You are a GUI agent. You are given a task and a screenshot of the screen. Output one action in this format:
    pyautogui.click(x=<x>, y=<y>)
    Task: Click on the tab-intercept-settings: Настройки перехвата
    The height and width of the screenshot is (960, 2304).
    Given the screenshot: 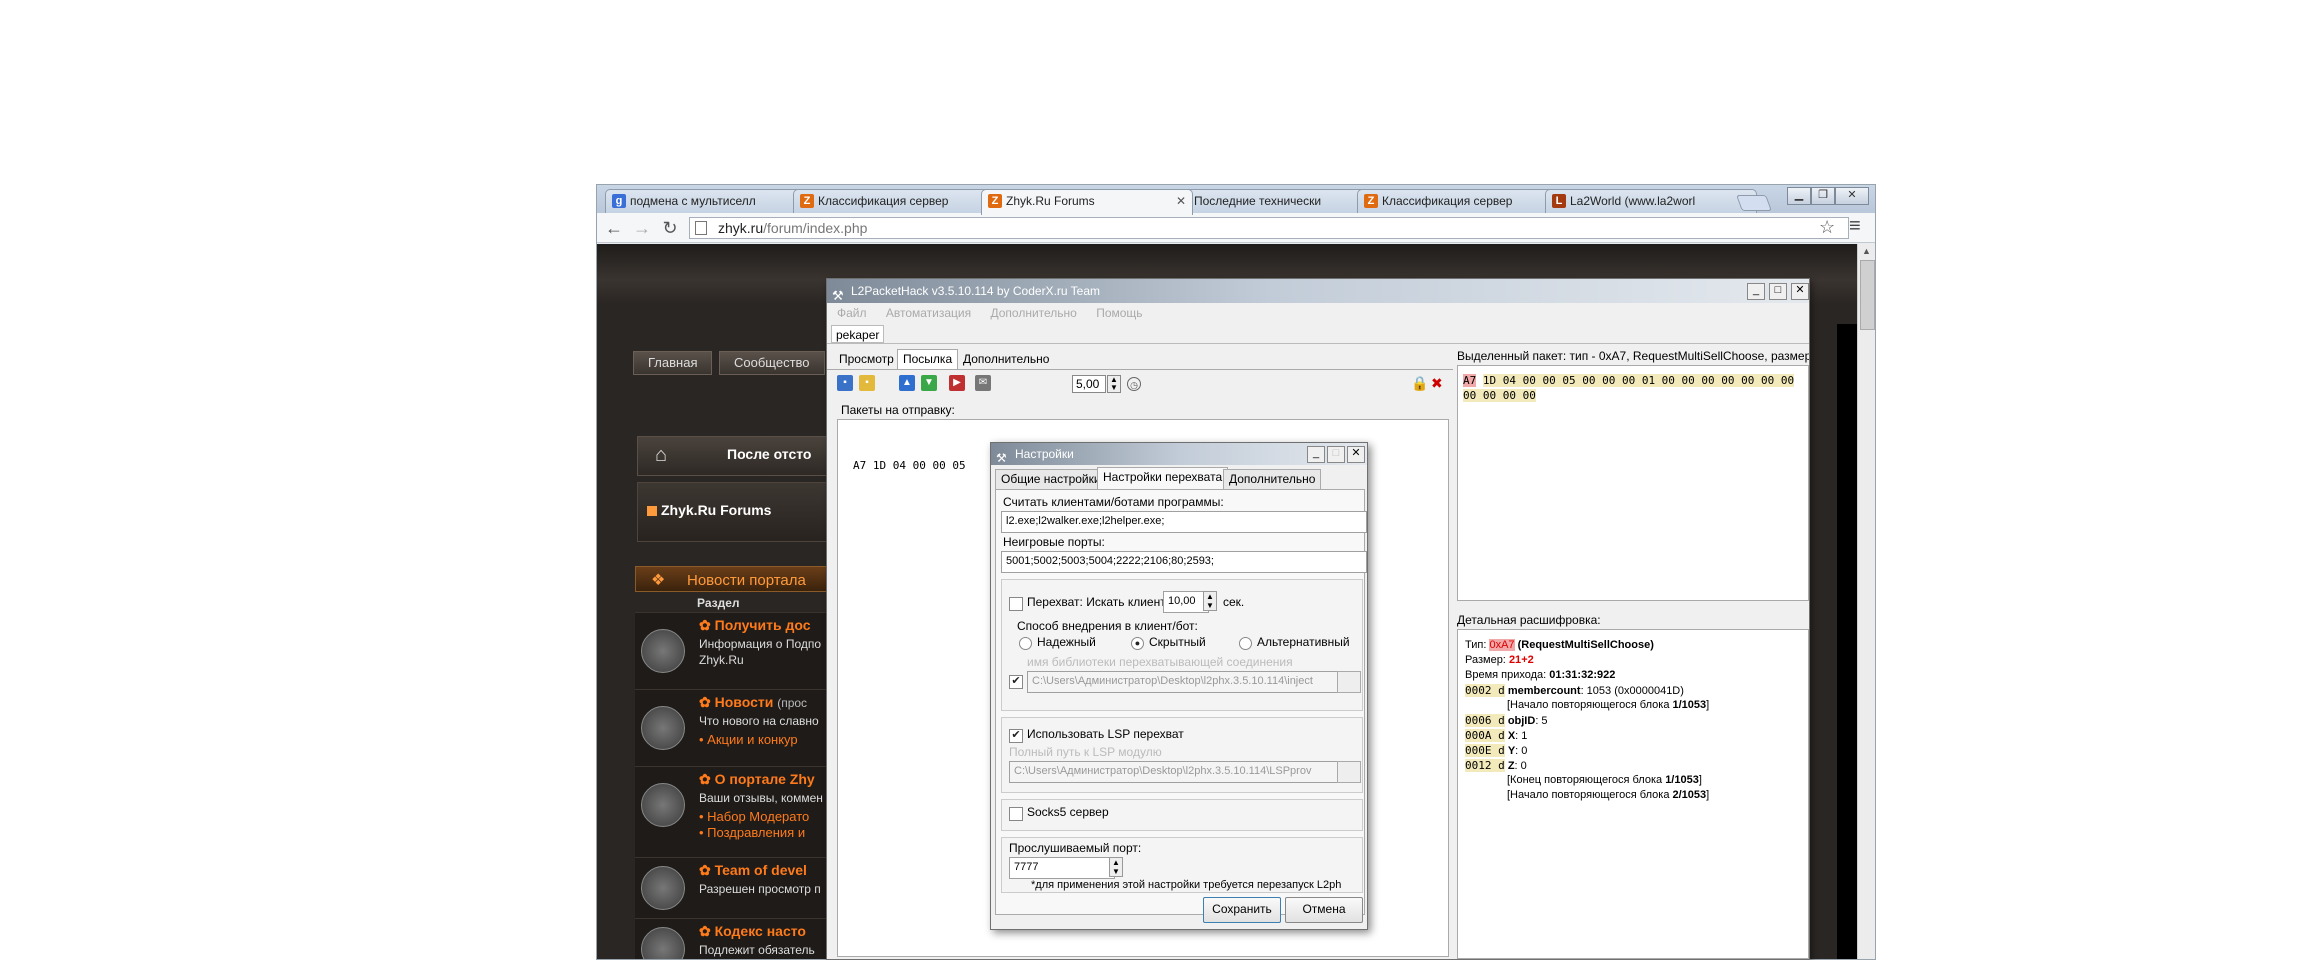 What is the action you would take?
    pyautogui.click(x=1163, y=478)
    